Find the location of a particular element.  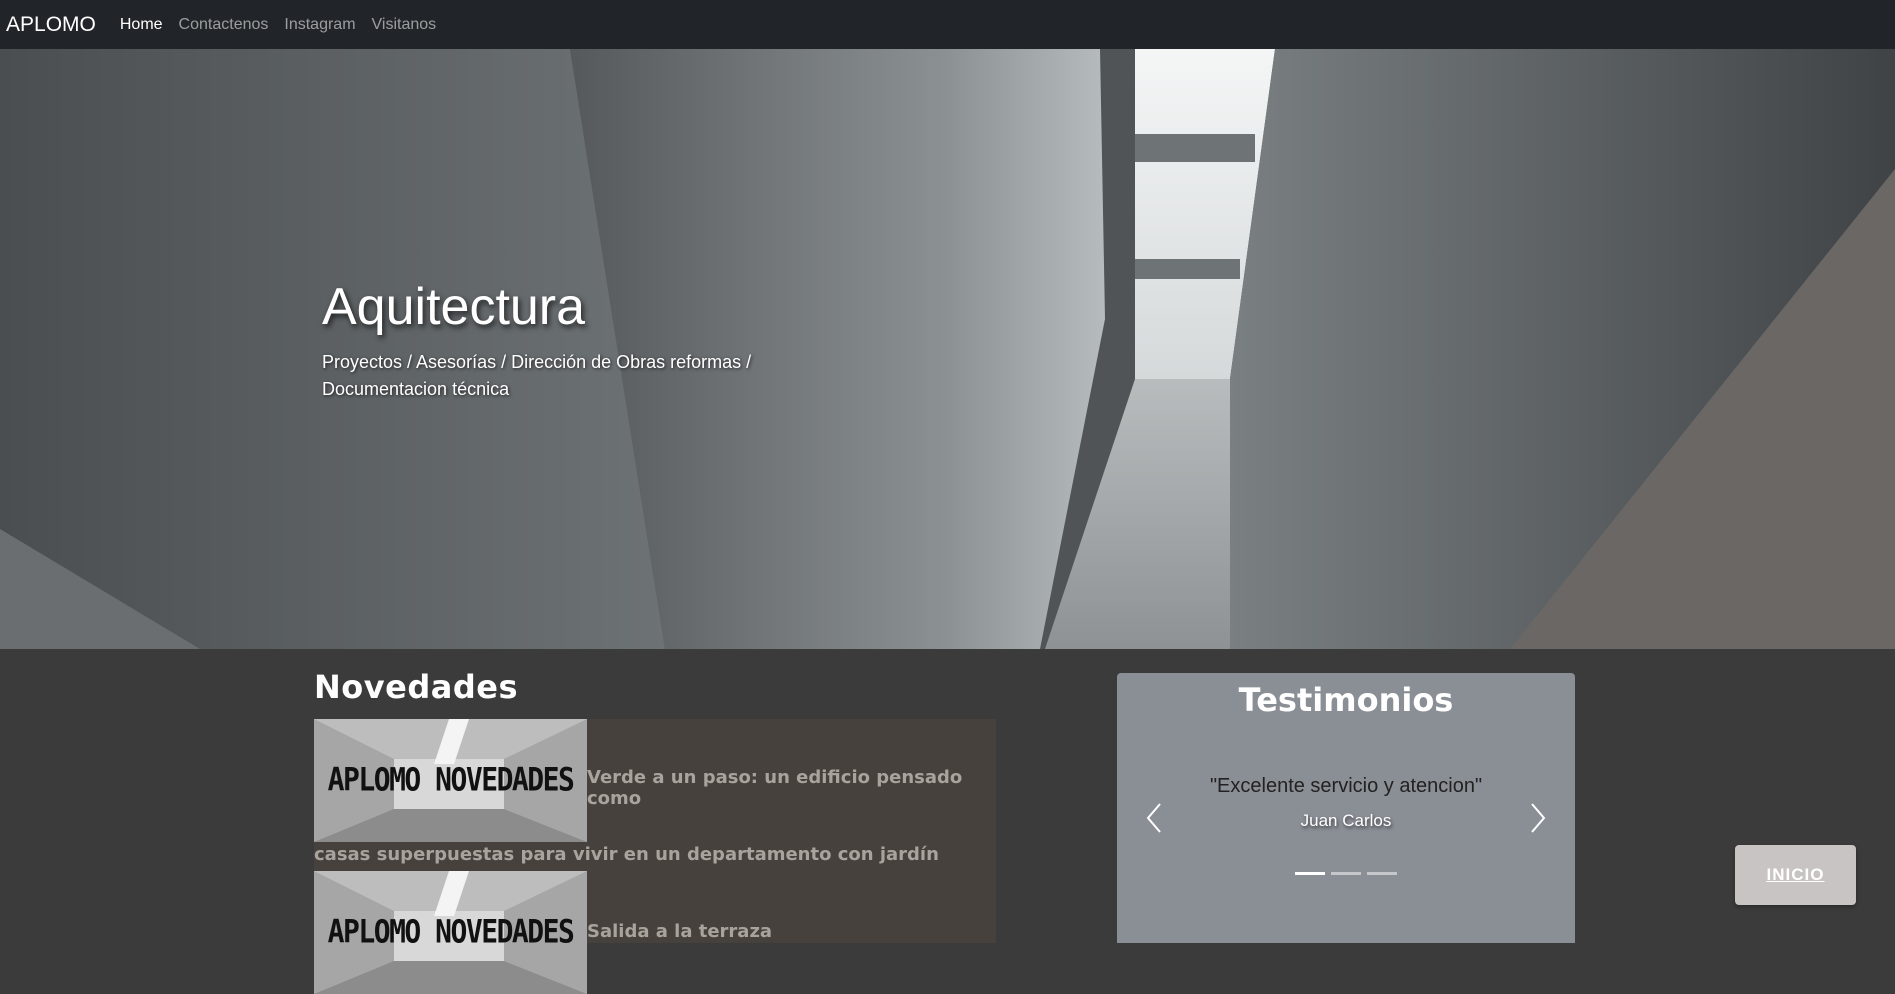

inicio-button: INICIO is located at coordinates (1795, 875).